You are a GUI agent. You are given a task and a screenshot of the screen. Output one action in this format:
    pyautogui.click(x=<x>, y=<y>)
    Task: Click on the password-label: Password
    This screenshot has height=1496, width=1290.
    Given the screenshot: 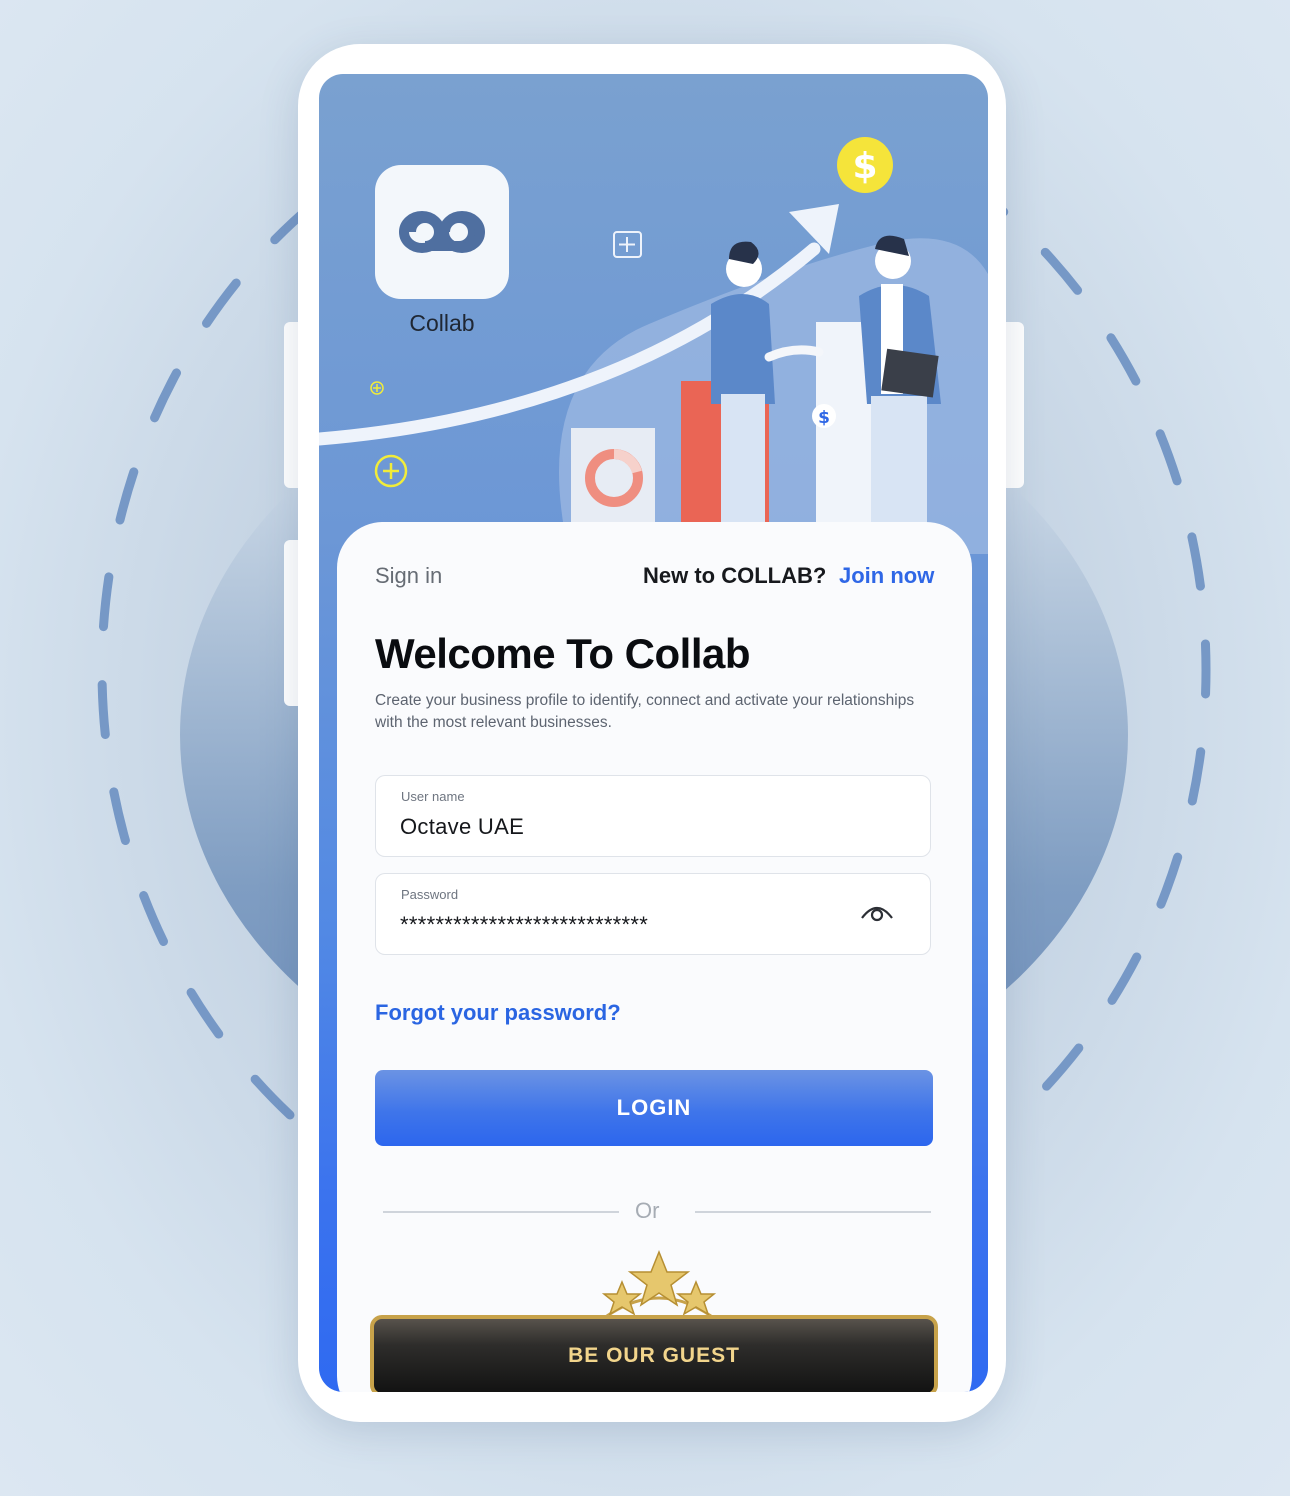 What is the action you would take?
    pyautogui.click(x=430, y=894)
    